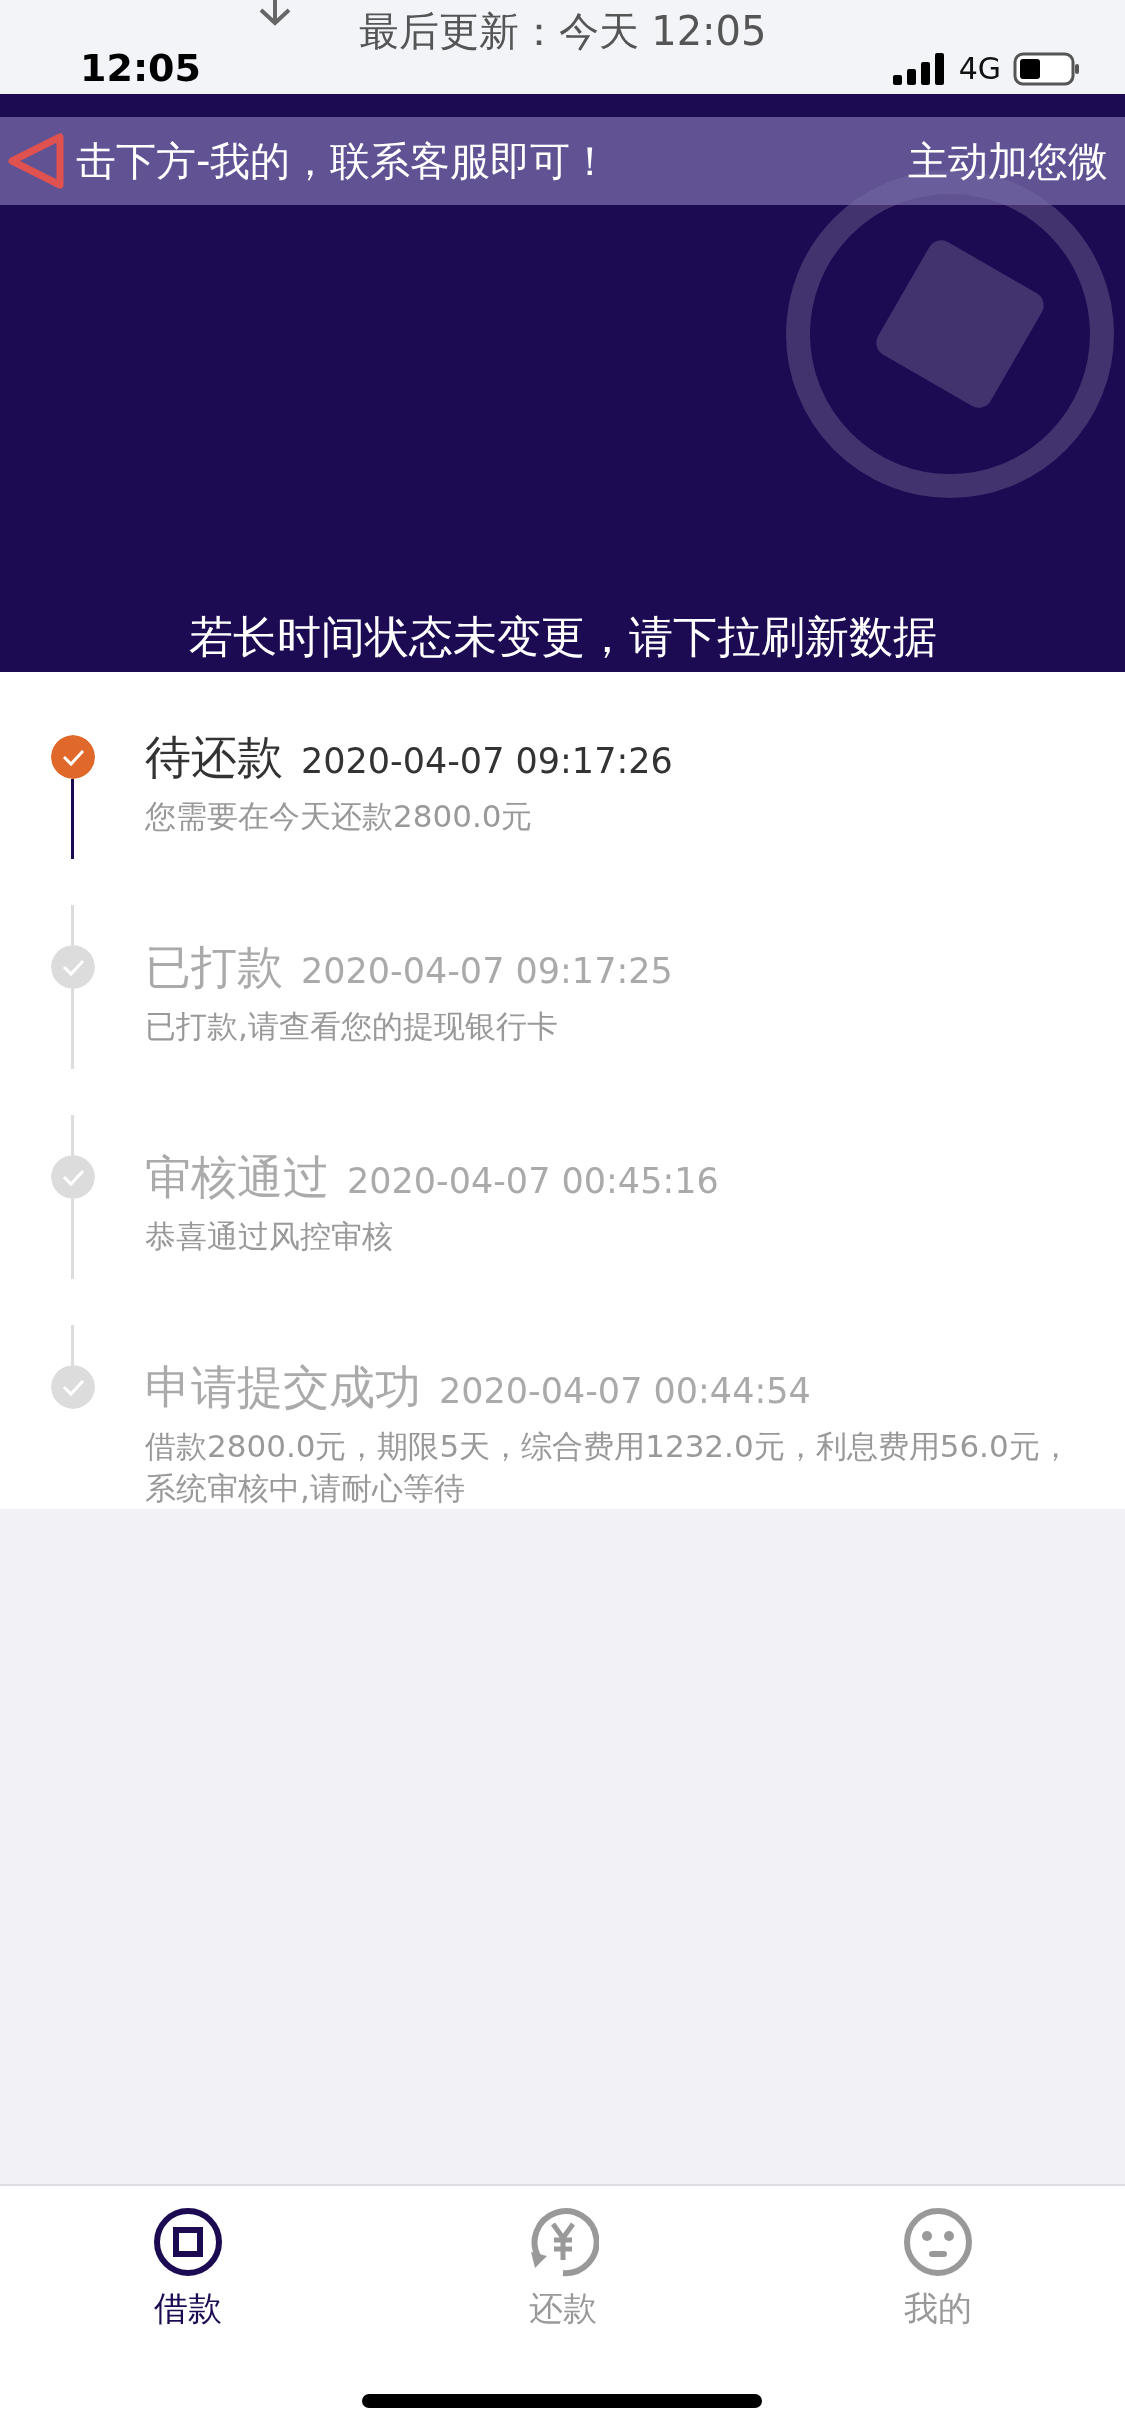  Describe the element at coordinates (237, 1177) in the screenshot. I see `step-title: 审核通过` at that location.